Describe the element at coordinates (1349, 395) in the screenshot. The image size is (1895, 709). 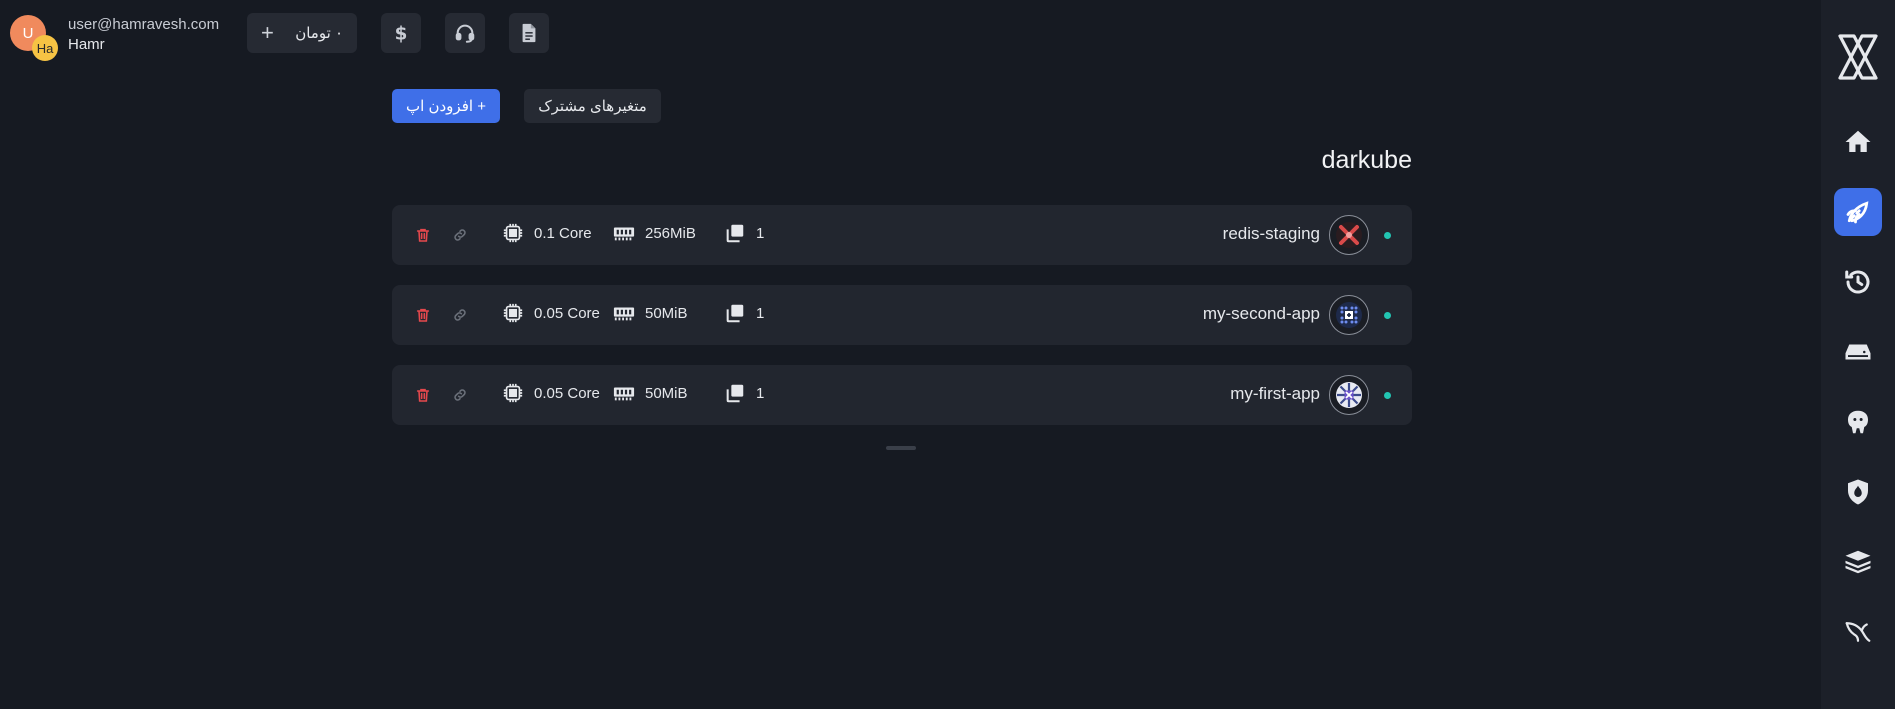
I see `kube-logo-icon` at that location.